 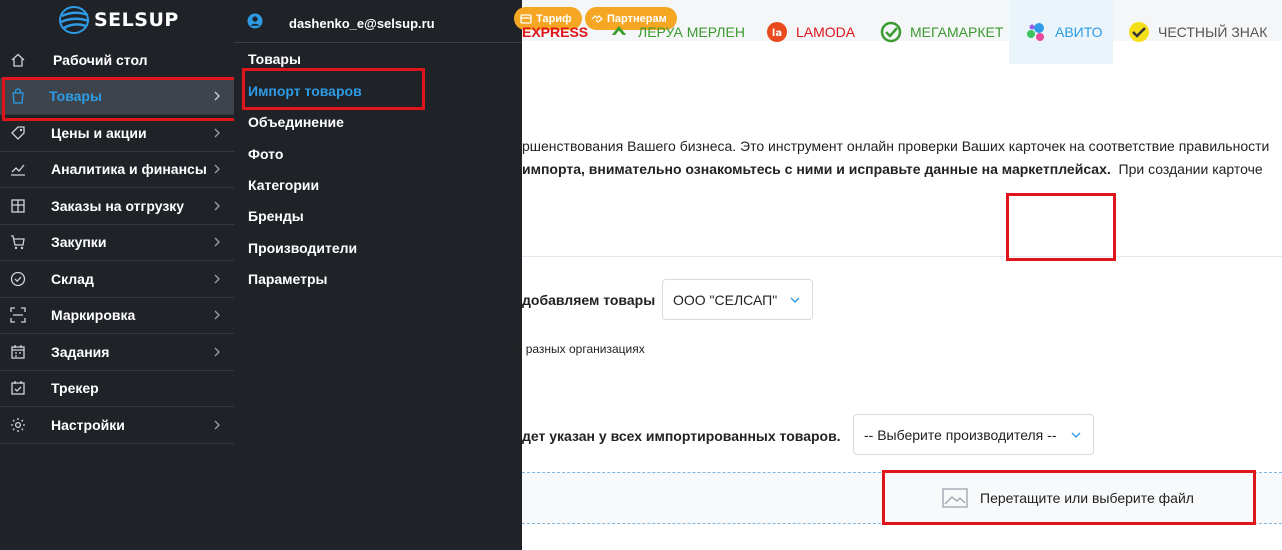 What do you see at coordinates (725, 299) in the screenshot?
I see `organization-value: ООО "СЕЛСАП"` at bounding box center [725, 299].